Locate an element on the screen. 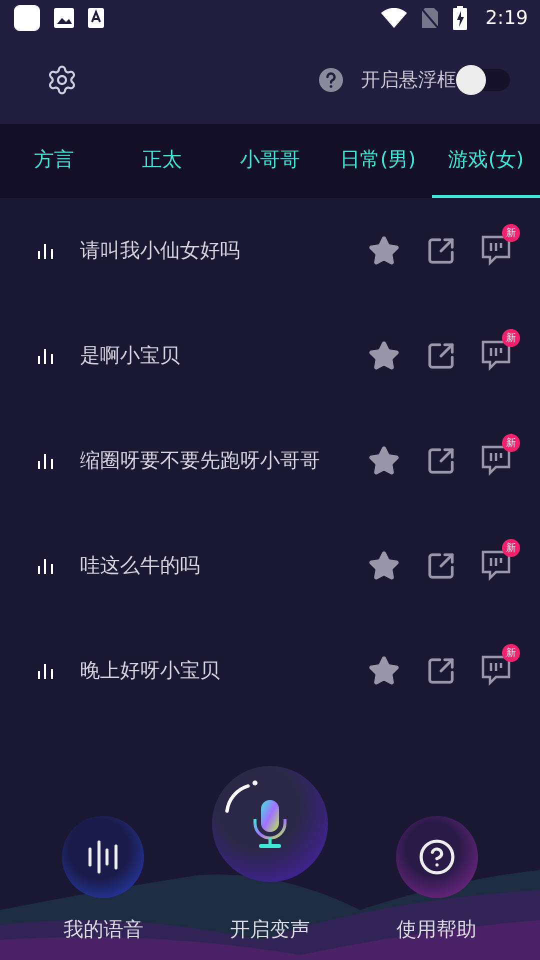  app-icon is located at coordinates (27, 18).